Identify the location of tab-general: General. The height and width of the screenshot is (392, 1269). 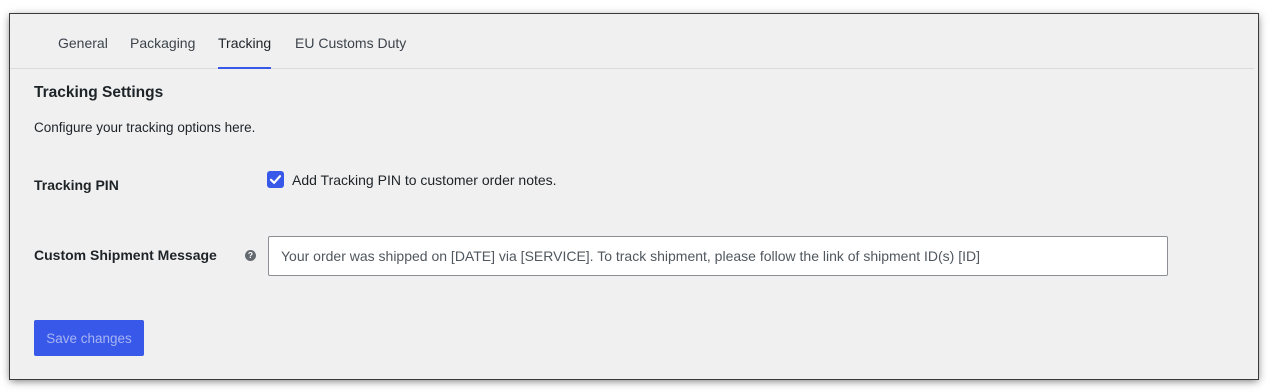
(83, 41).